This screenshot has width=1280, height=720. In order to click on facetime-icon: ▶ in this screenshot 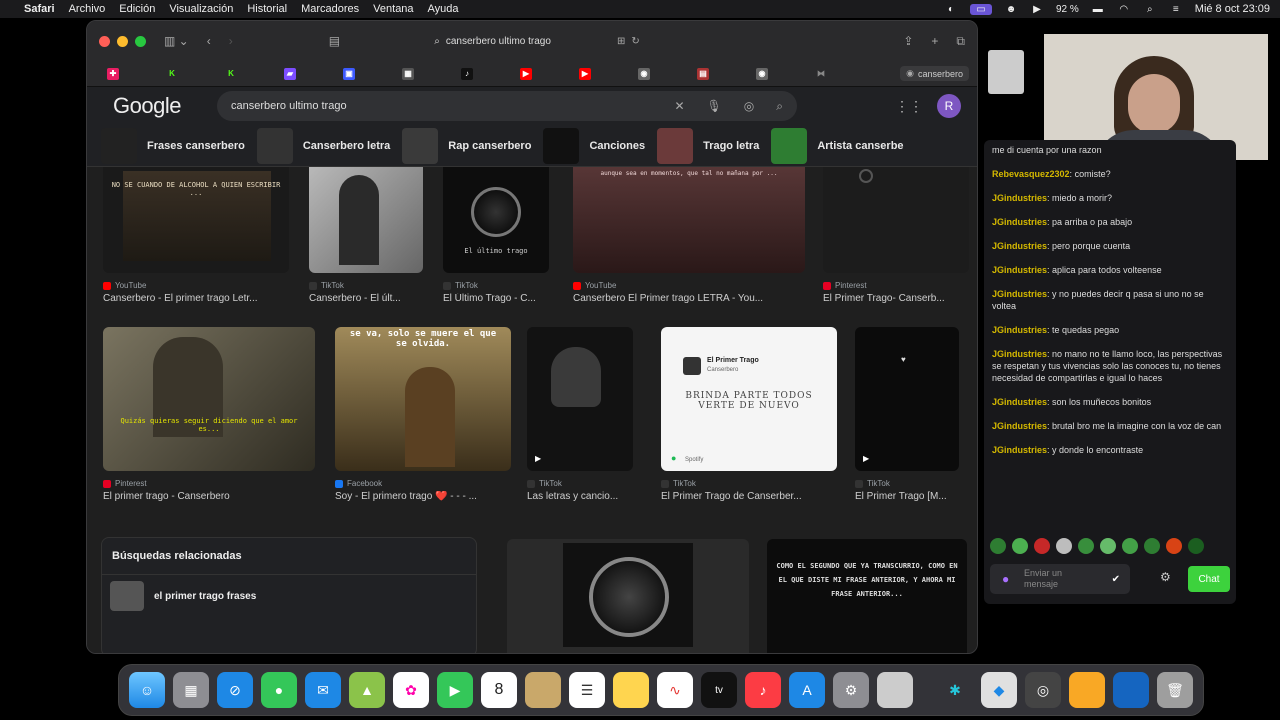, I will do `click(455, 690)`.